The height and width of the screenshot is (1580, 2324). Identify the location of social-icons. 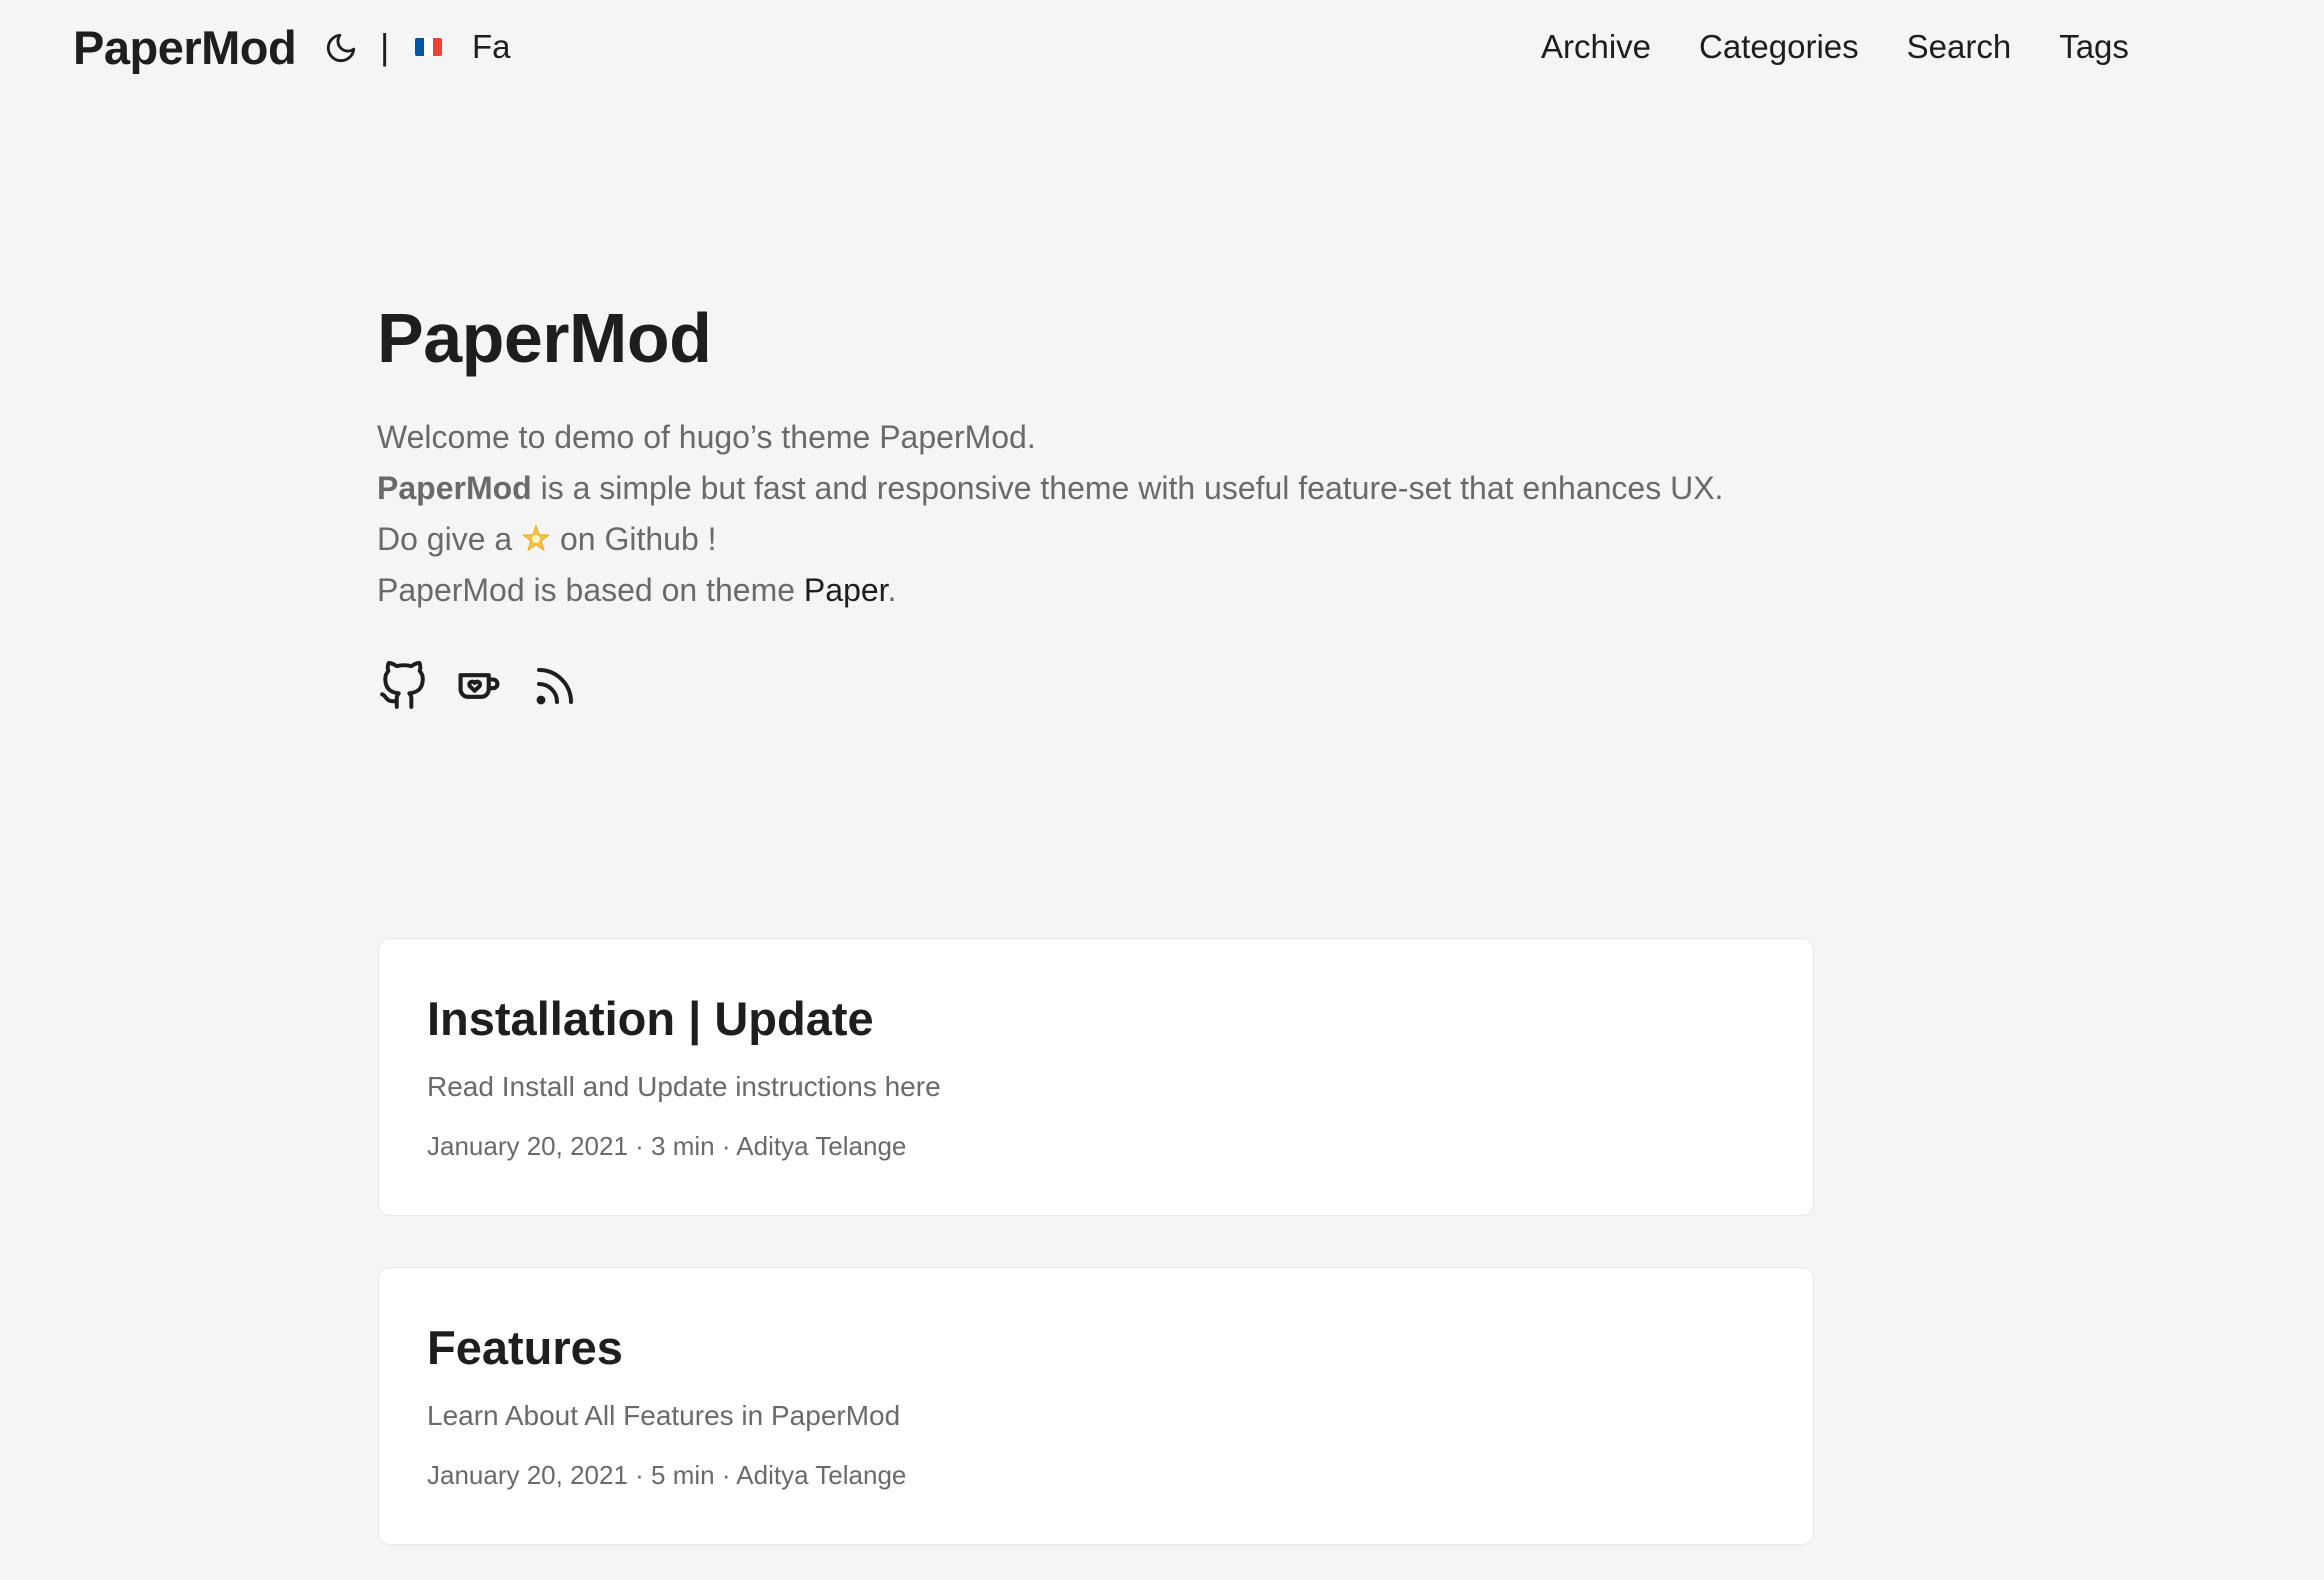
(479, 686).